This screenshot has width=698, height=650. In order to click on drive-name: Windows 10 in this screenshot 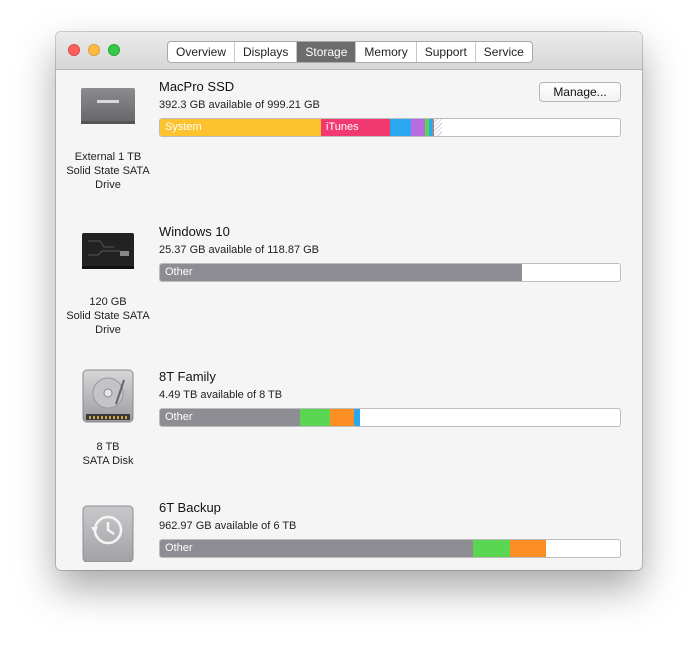, I will do `click(194, 231)`.